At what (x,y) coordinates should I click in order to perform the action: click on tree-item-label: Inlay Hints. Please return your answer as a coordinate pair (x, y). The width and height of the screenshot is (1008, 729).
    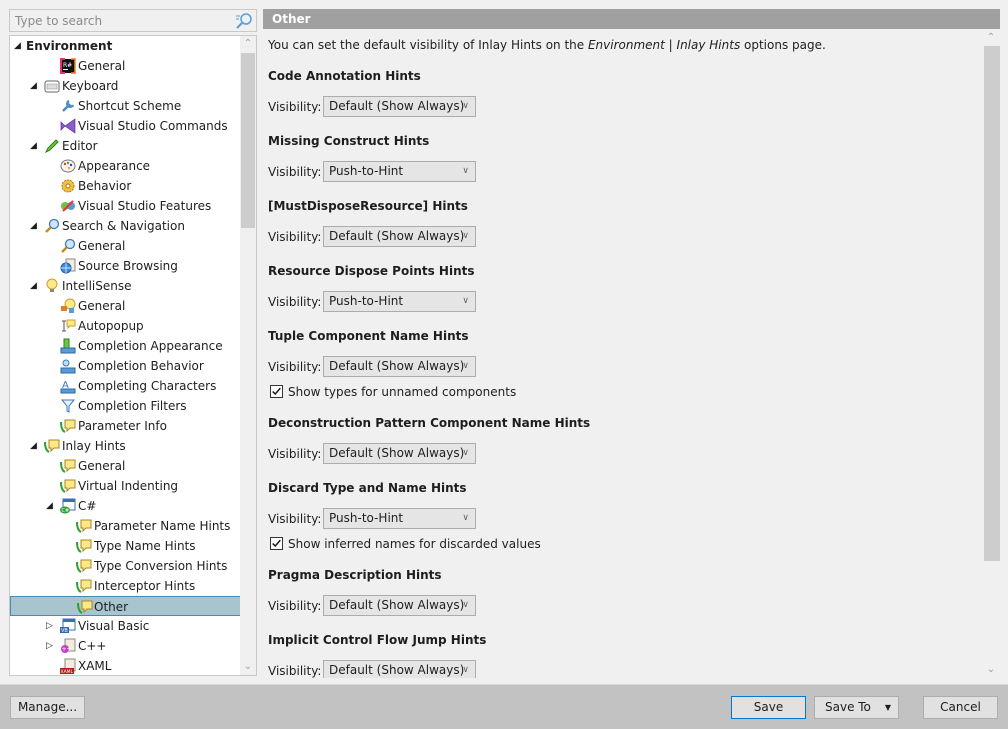
    Looking at the image, I should click on (94, 446).